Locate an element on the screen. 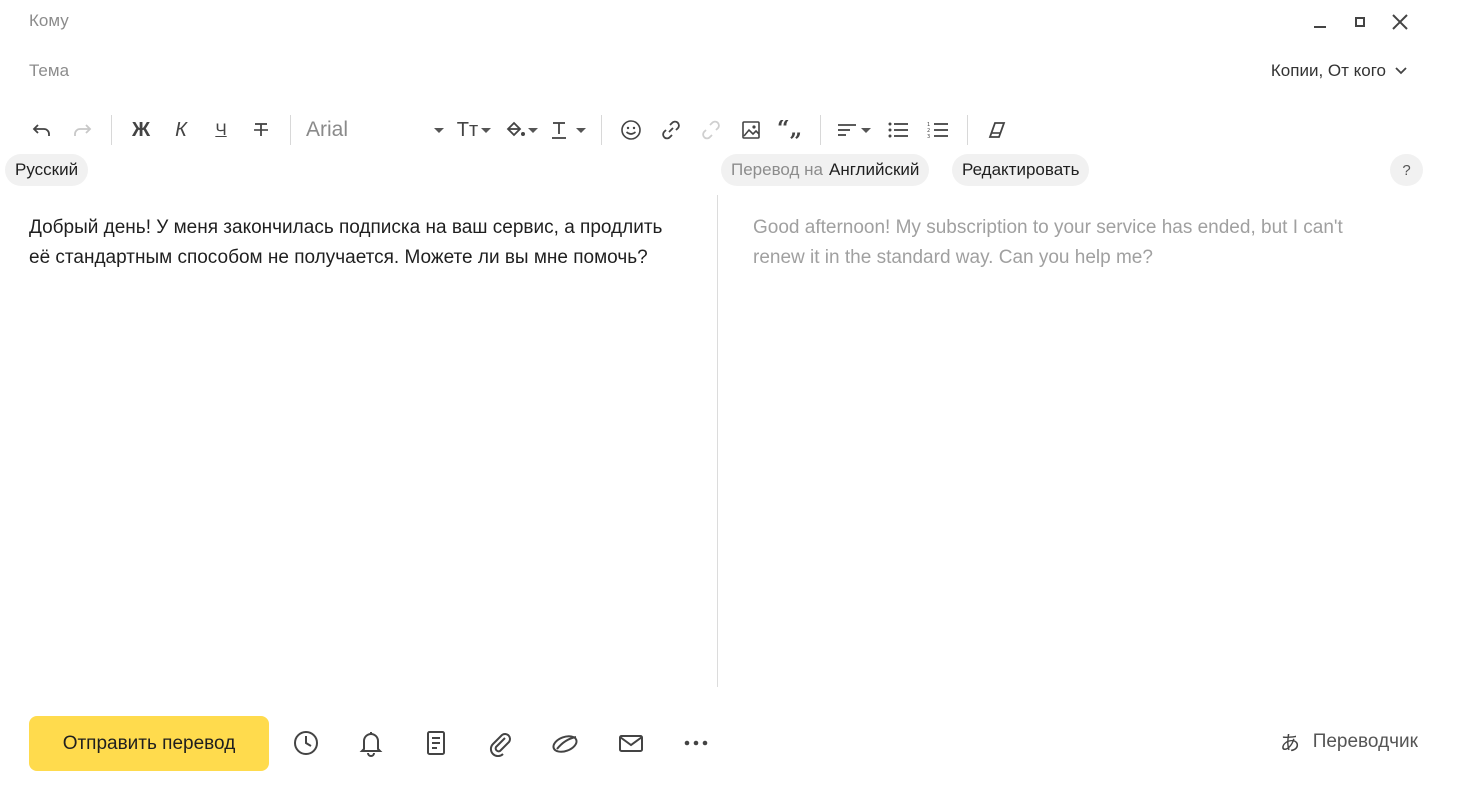  maximize-icon is located at coordinates (1360, 22).